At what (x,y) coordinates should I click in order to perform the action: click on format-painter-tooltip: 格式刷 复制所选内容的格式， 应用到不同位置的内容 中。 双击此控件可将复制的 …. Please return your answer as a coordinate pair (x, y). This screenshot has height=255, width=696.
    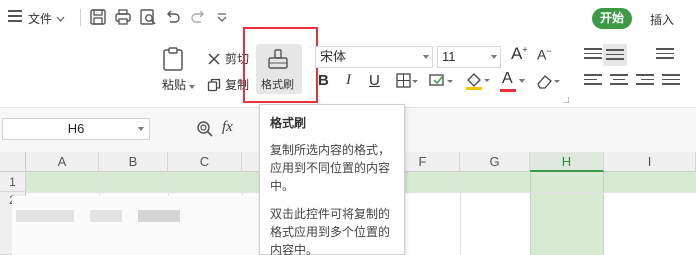
    Looking at the image, I should click on (332, 179).